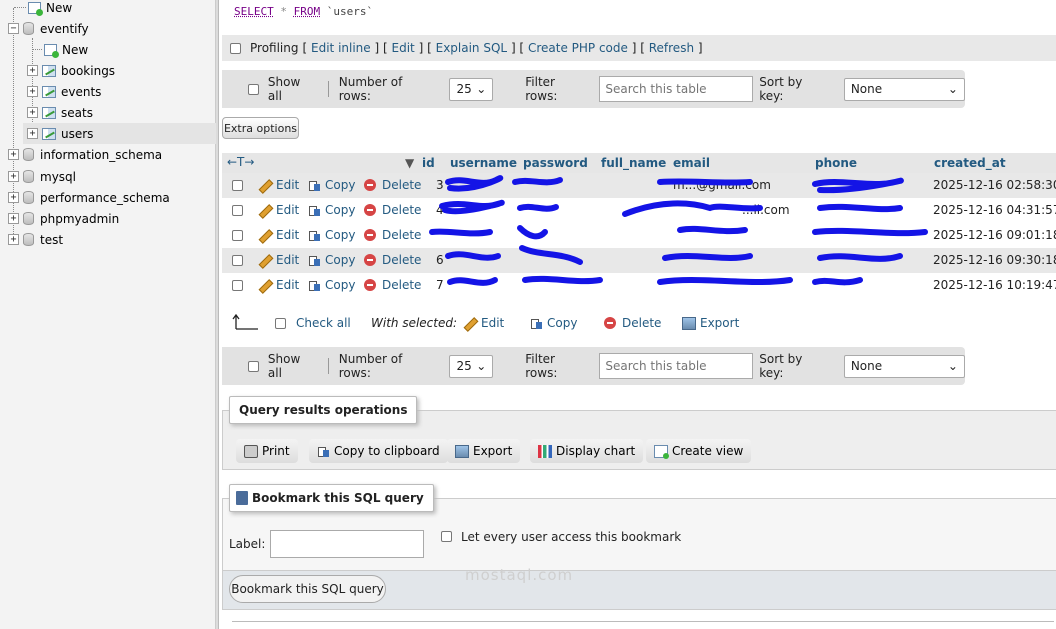  Describe the element at coordinates (58, 176) in the screenshot. I see `tree-label: mysql` at that location.